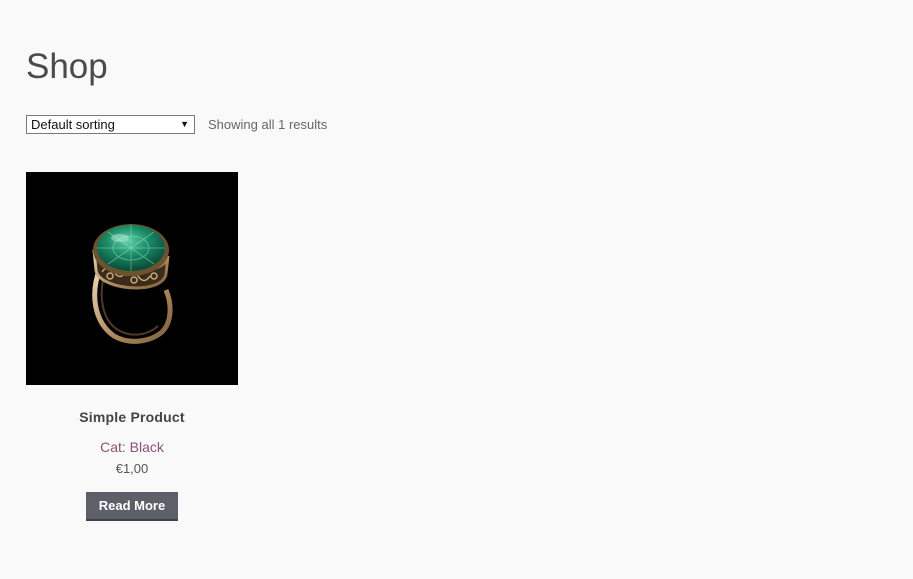 The height and width of the screenshot is (579, 913). Describe the element at coordinates (132, 468) in the screenshot. I see `product-price: €1,00` at that location.